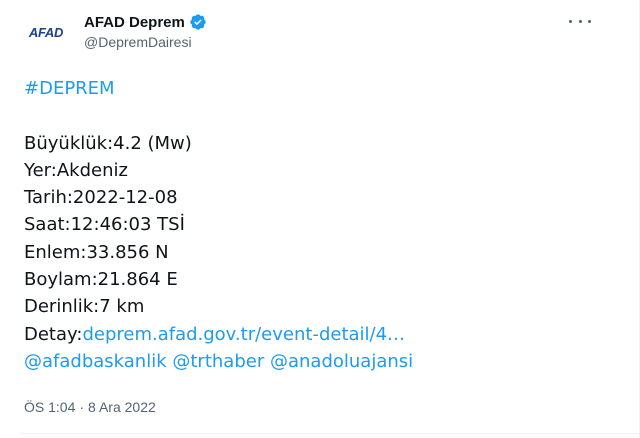 Image resolution: width=640 pixels, height=438 pixels. I want to click on depth-line: Derinlik:7 km, so click(84, 307).